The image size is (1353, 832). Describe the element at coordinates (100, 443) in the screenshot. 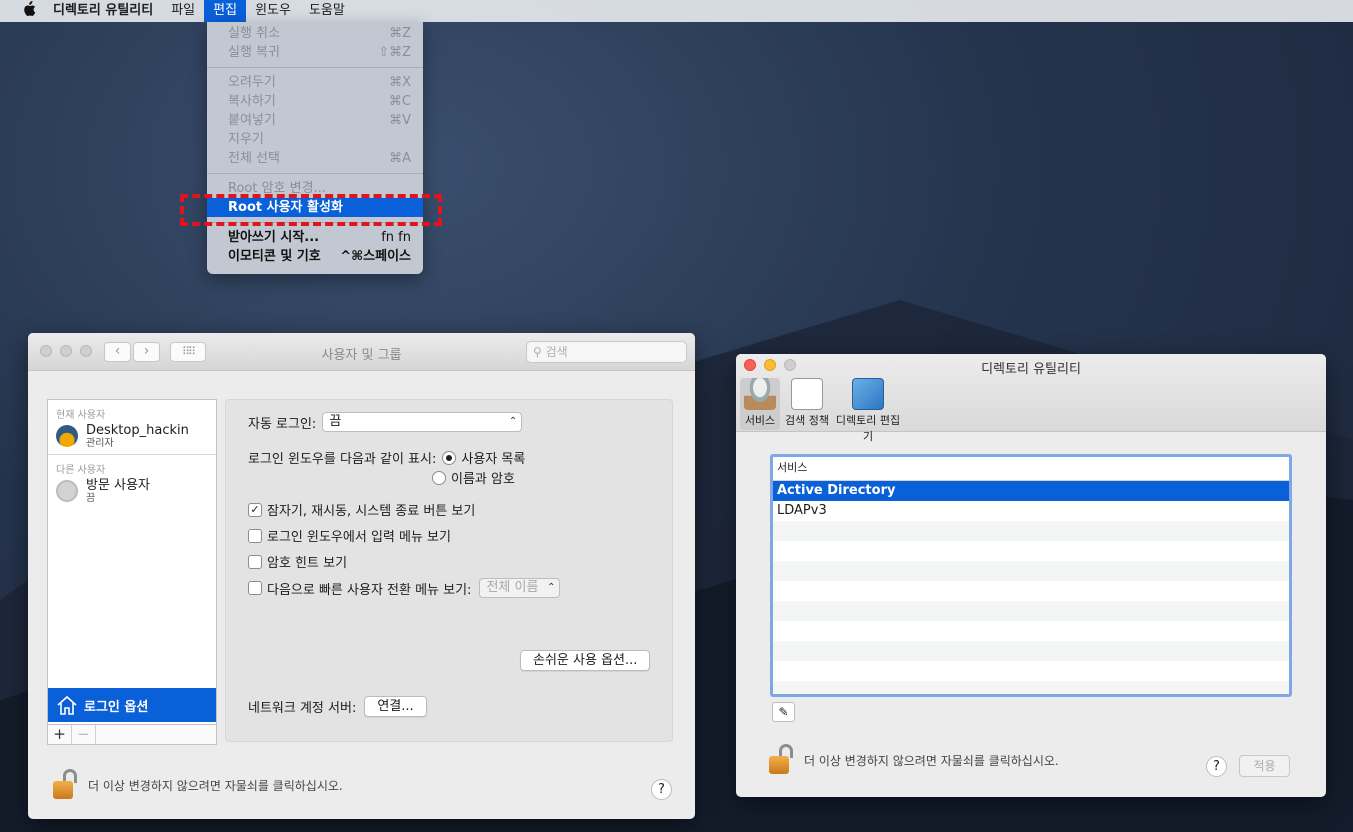

I see `user-role: 관리자` at that location.